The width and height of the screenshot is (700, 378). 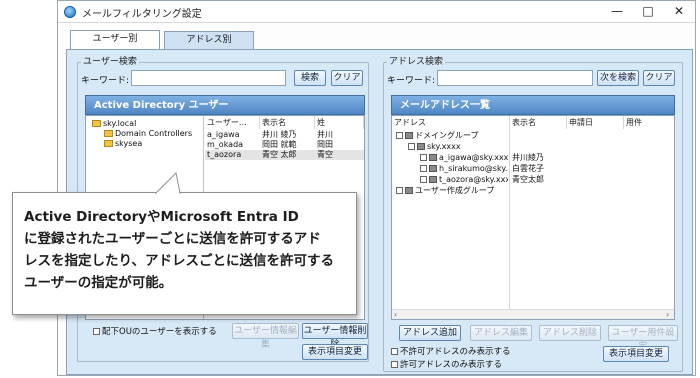 What do you see at coordinates (335, 336) in the screenshot?
I see `delete-user-button: ユーザー情報削除` at bounding box center [335, 336].